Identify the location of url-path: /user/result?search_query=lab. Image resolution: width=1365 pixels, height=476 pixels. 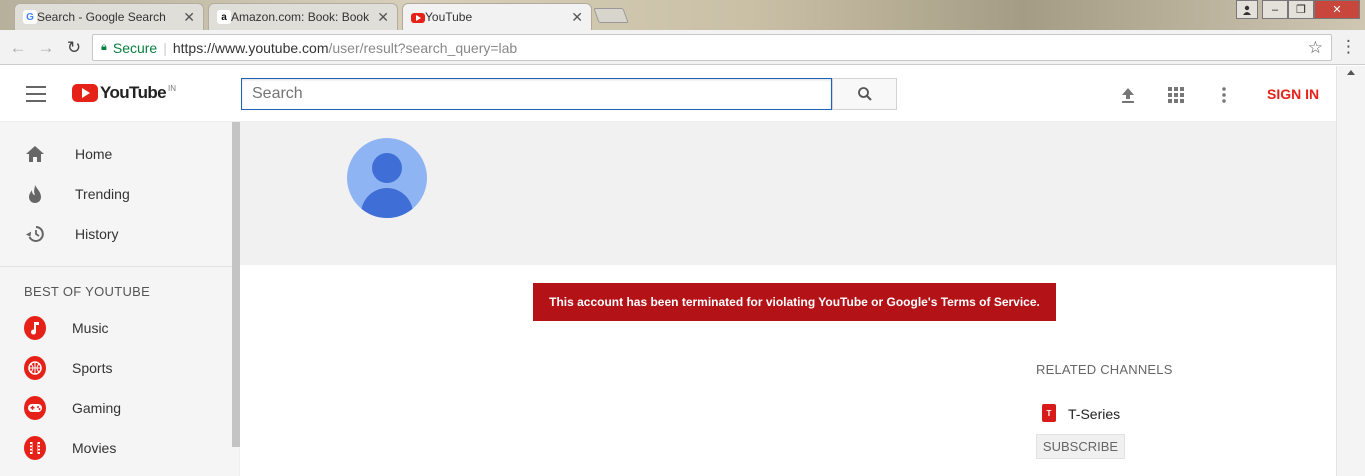
(423, 47).